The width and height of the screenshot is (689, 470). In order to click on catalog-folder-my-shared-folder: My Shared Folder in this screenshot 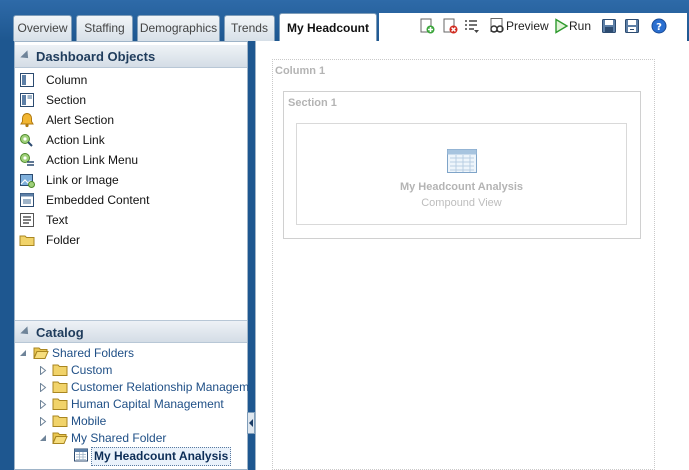, I will do `click(139, 438)`.